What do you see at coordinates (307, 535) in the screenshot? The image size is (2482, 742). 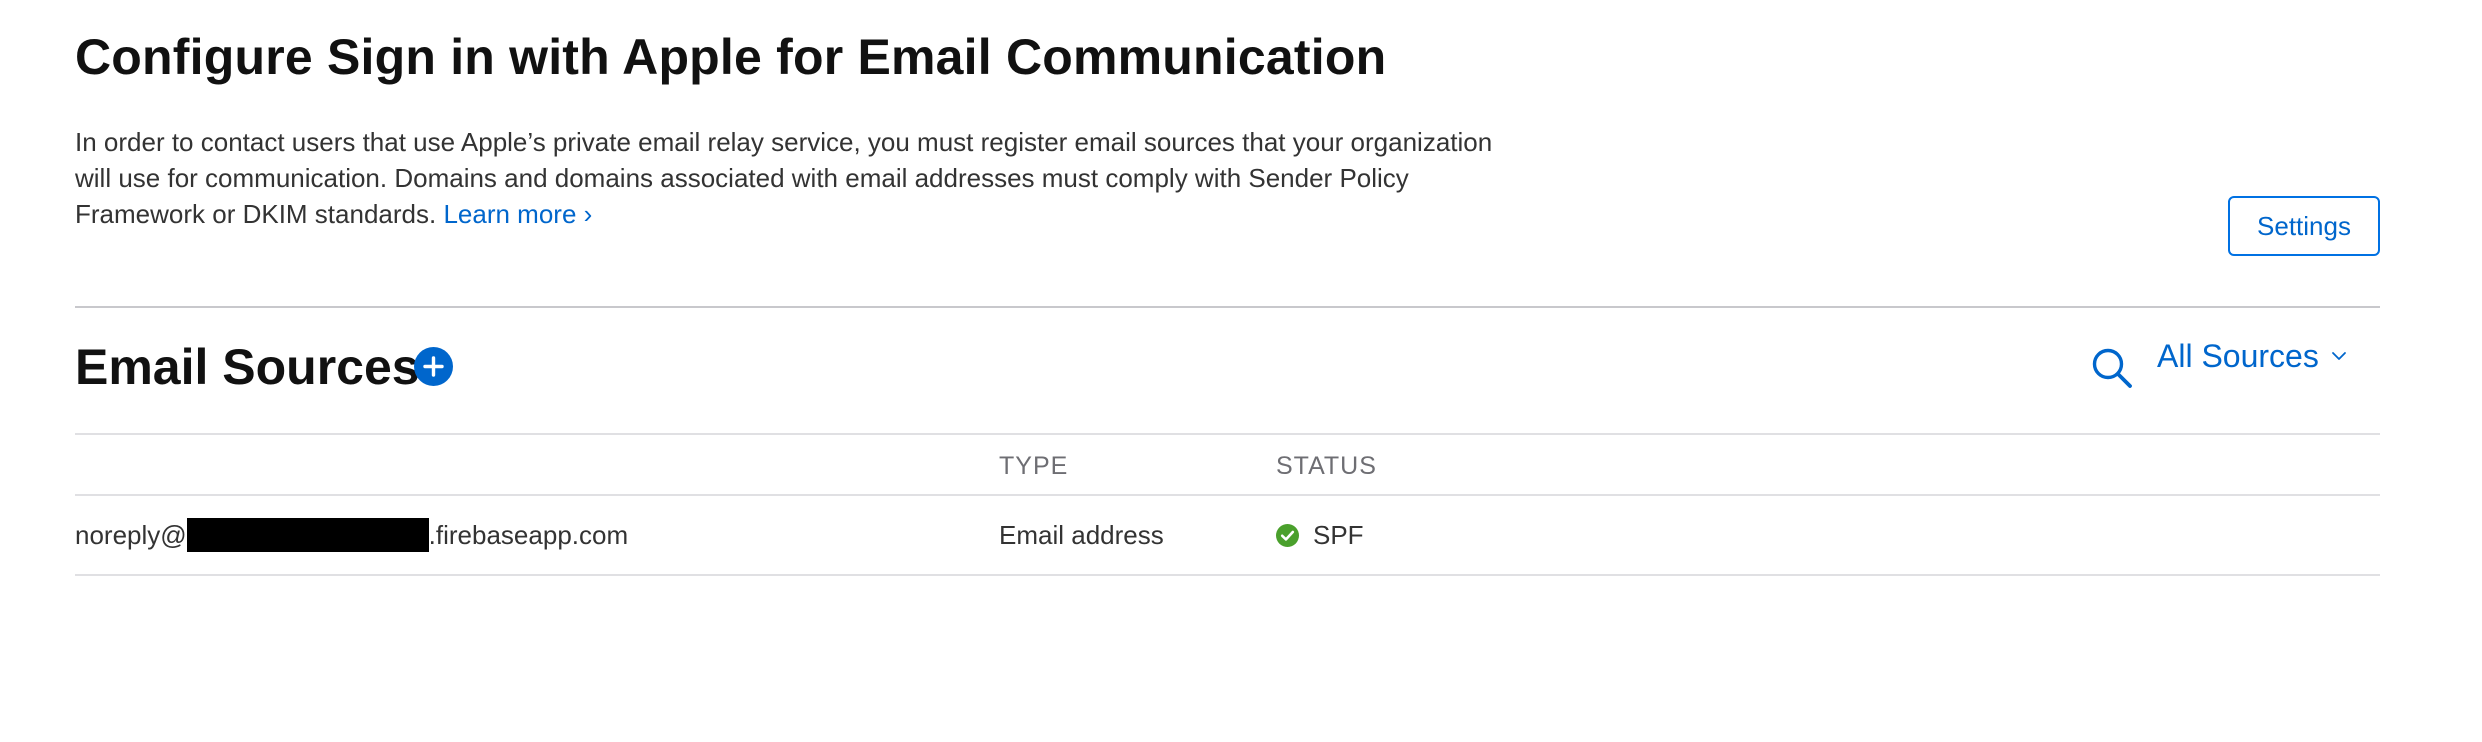 I see `redaction-bar` at bounding box center [307, 535].